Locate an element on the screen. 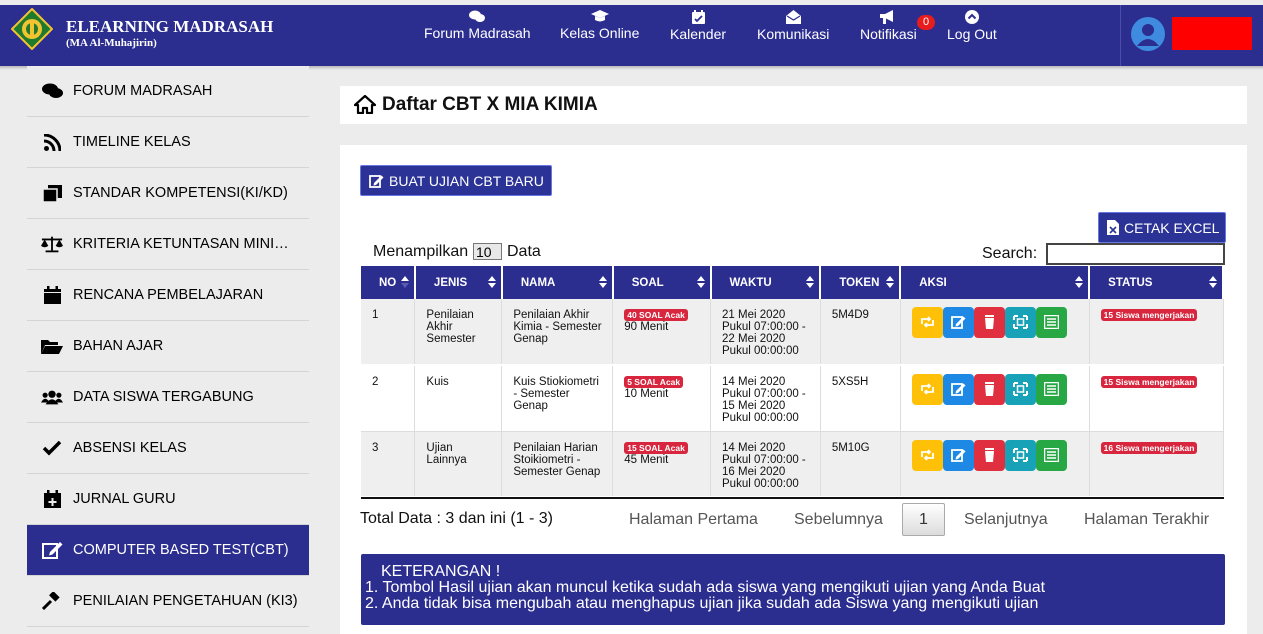  cell-no: 1 is located at coordinates (388, 332).